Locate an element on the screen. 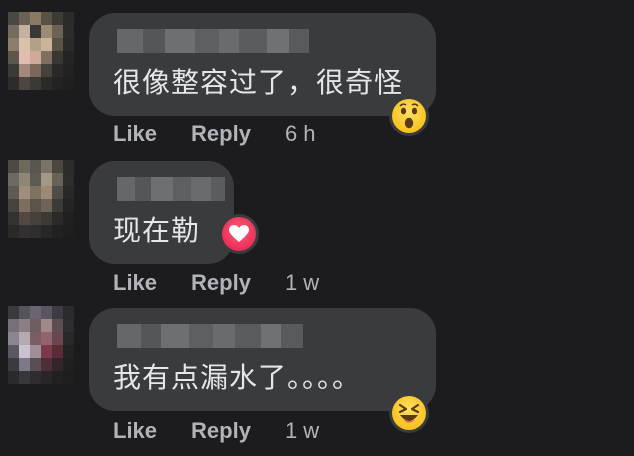 Image resolution: width=634 pixels, height=456 pixels. wow-face-icon is located at coordinates (409, 116).